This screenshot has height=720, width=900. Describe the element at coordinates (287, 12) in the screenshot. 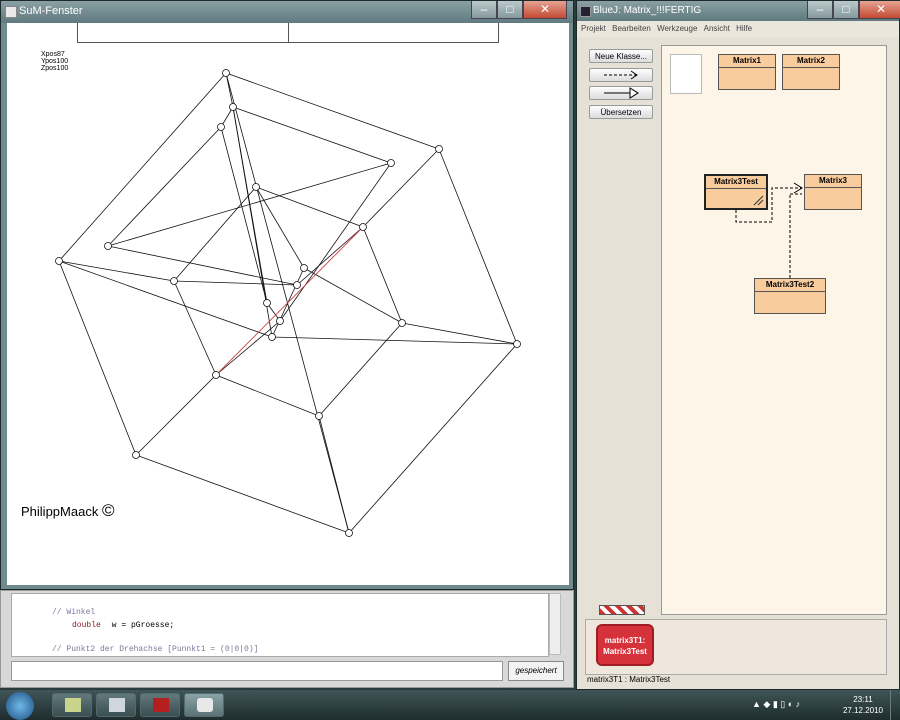

I see `sum-titlebar: SuM-Fenster – □ ✕` at that location.